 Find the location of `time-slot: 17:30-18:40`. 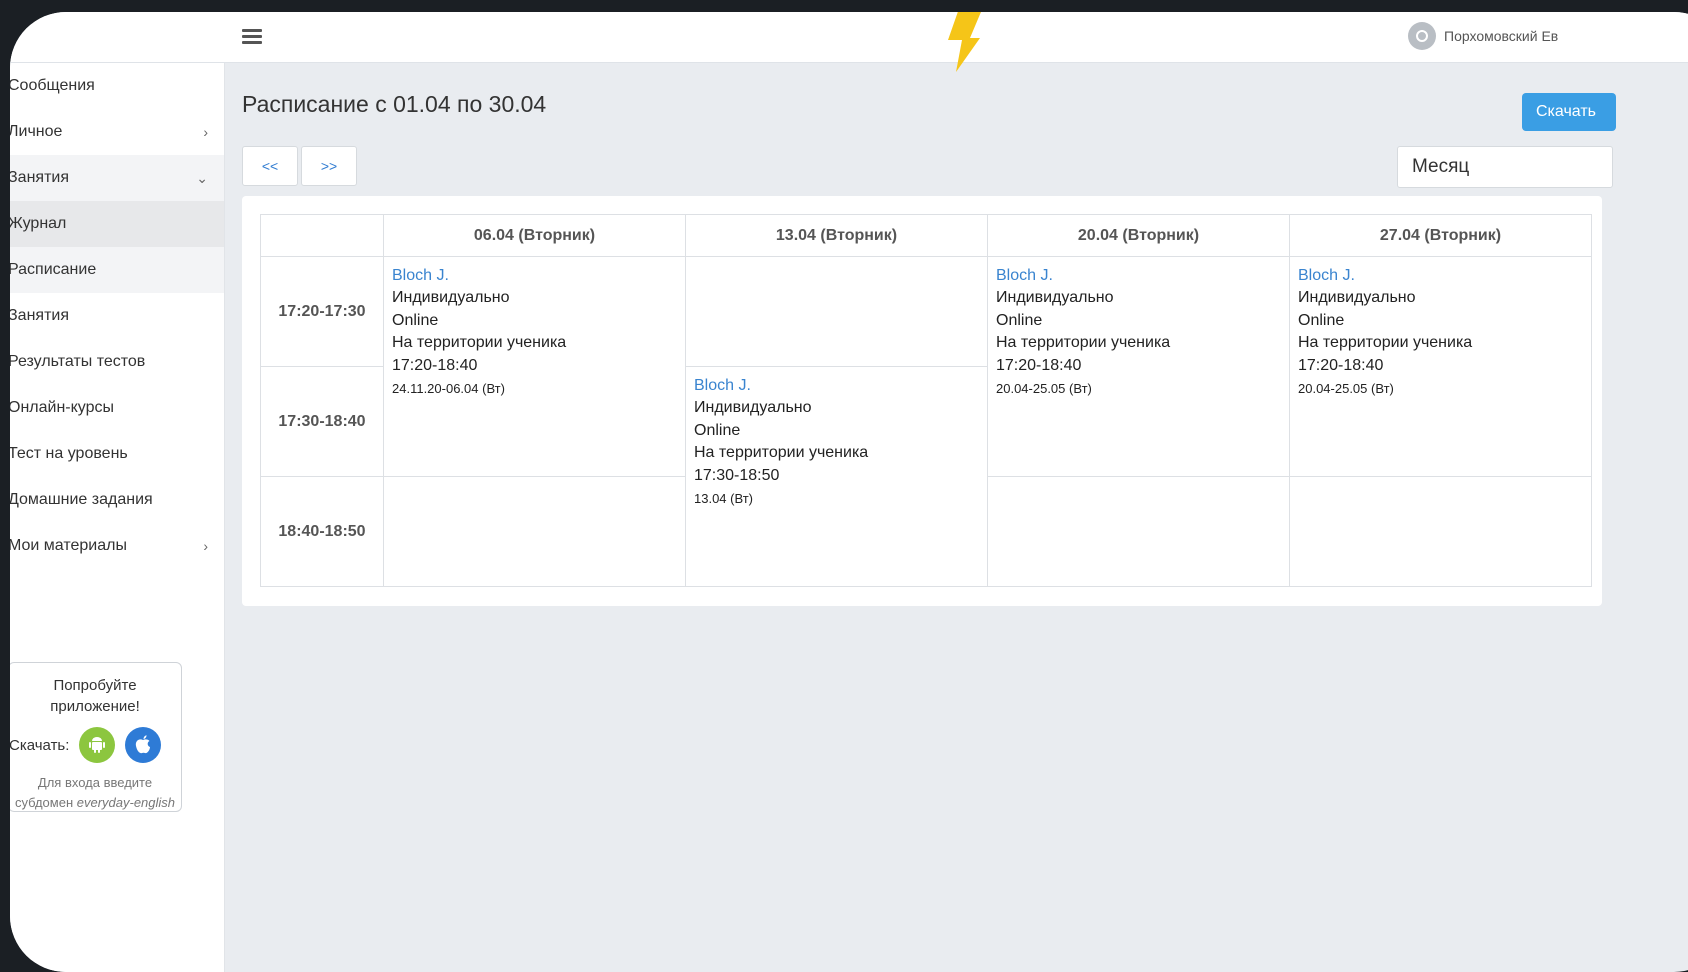

time-slot: 17:30-18:40 is located at coordinates (322, 421).